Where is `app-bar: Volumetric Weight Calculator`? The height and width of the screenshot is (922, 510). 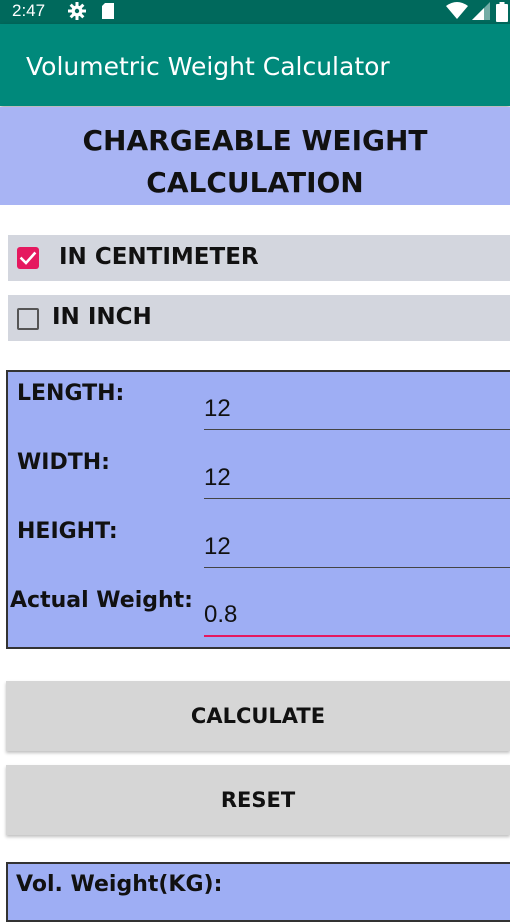
app-bar: Volumetric Weight Calculator is located at coordinates (255, 65).